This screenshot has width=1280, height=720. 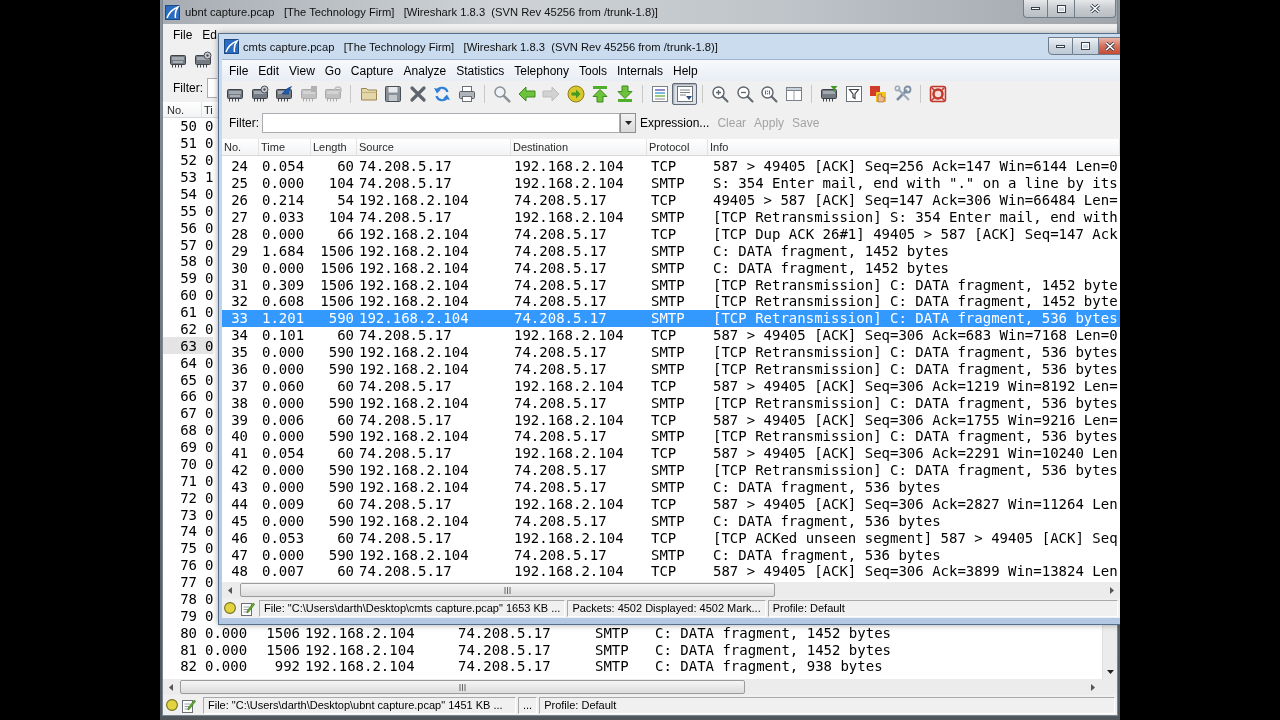 I want to click on list-icon, so click(x=660, y=94).